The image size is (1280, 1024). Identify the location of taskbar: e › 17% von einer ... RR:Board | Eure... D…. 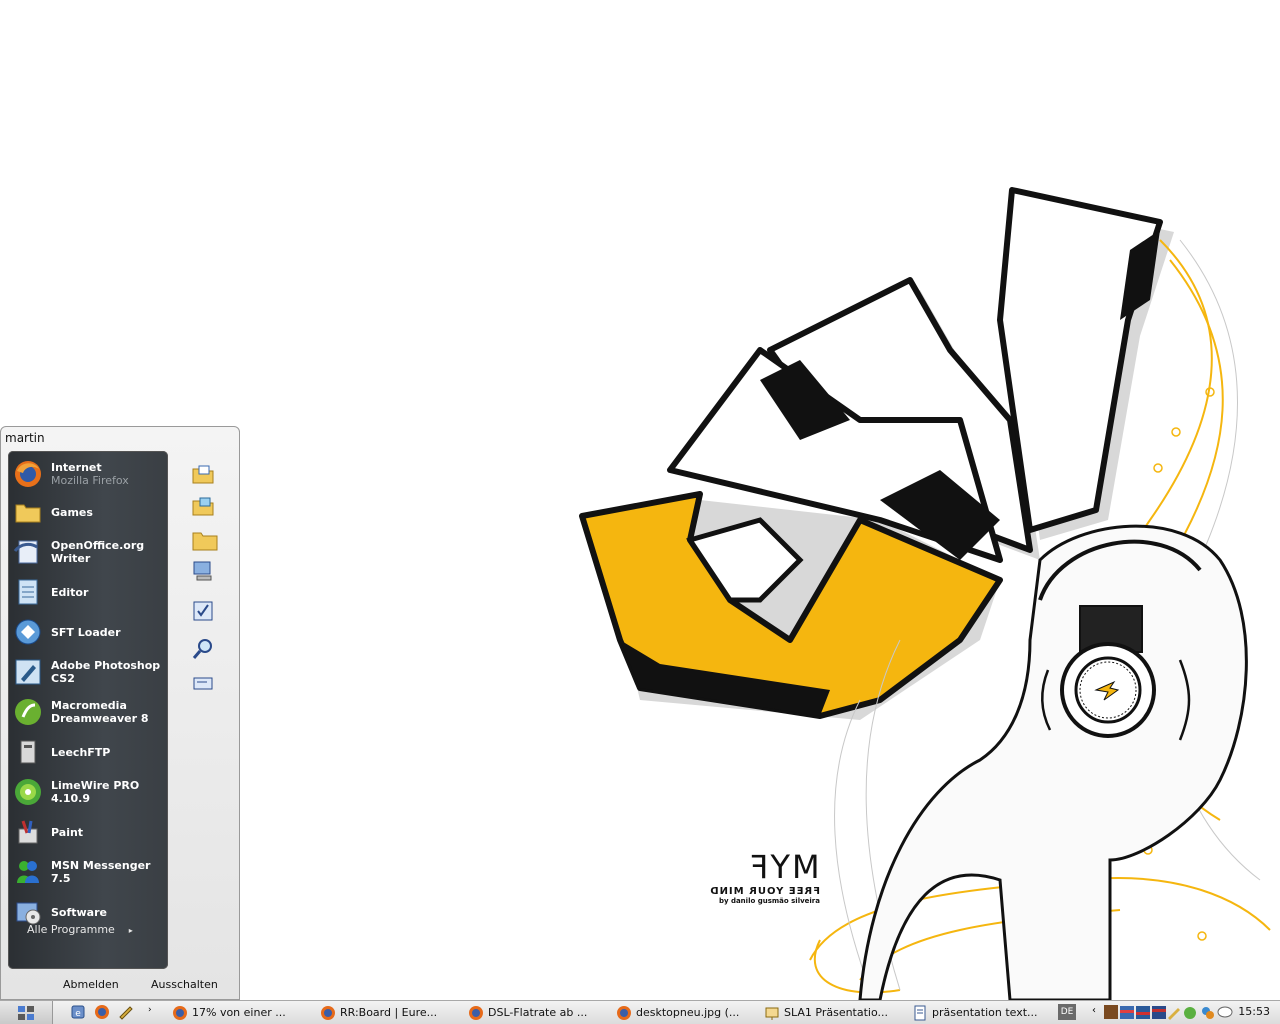
(640, 1012).